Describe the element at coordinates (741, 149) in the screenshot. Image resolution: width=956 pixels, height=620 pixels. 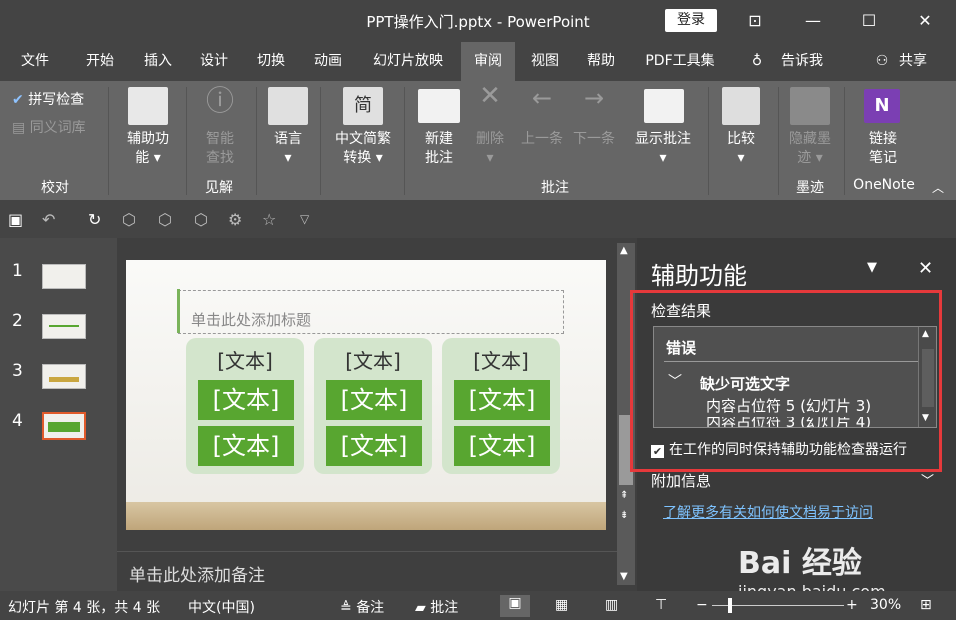
I see `compare-button: 比较 ▾` at that location.